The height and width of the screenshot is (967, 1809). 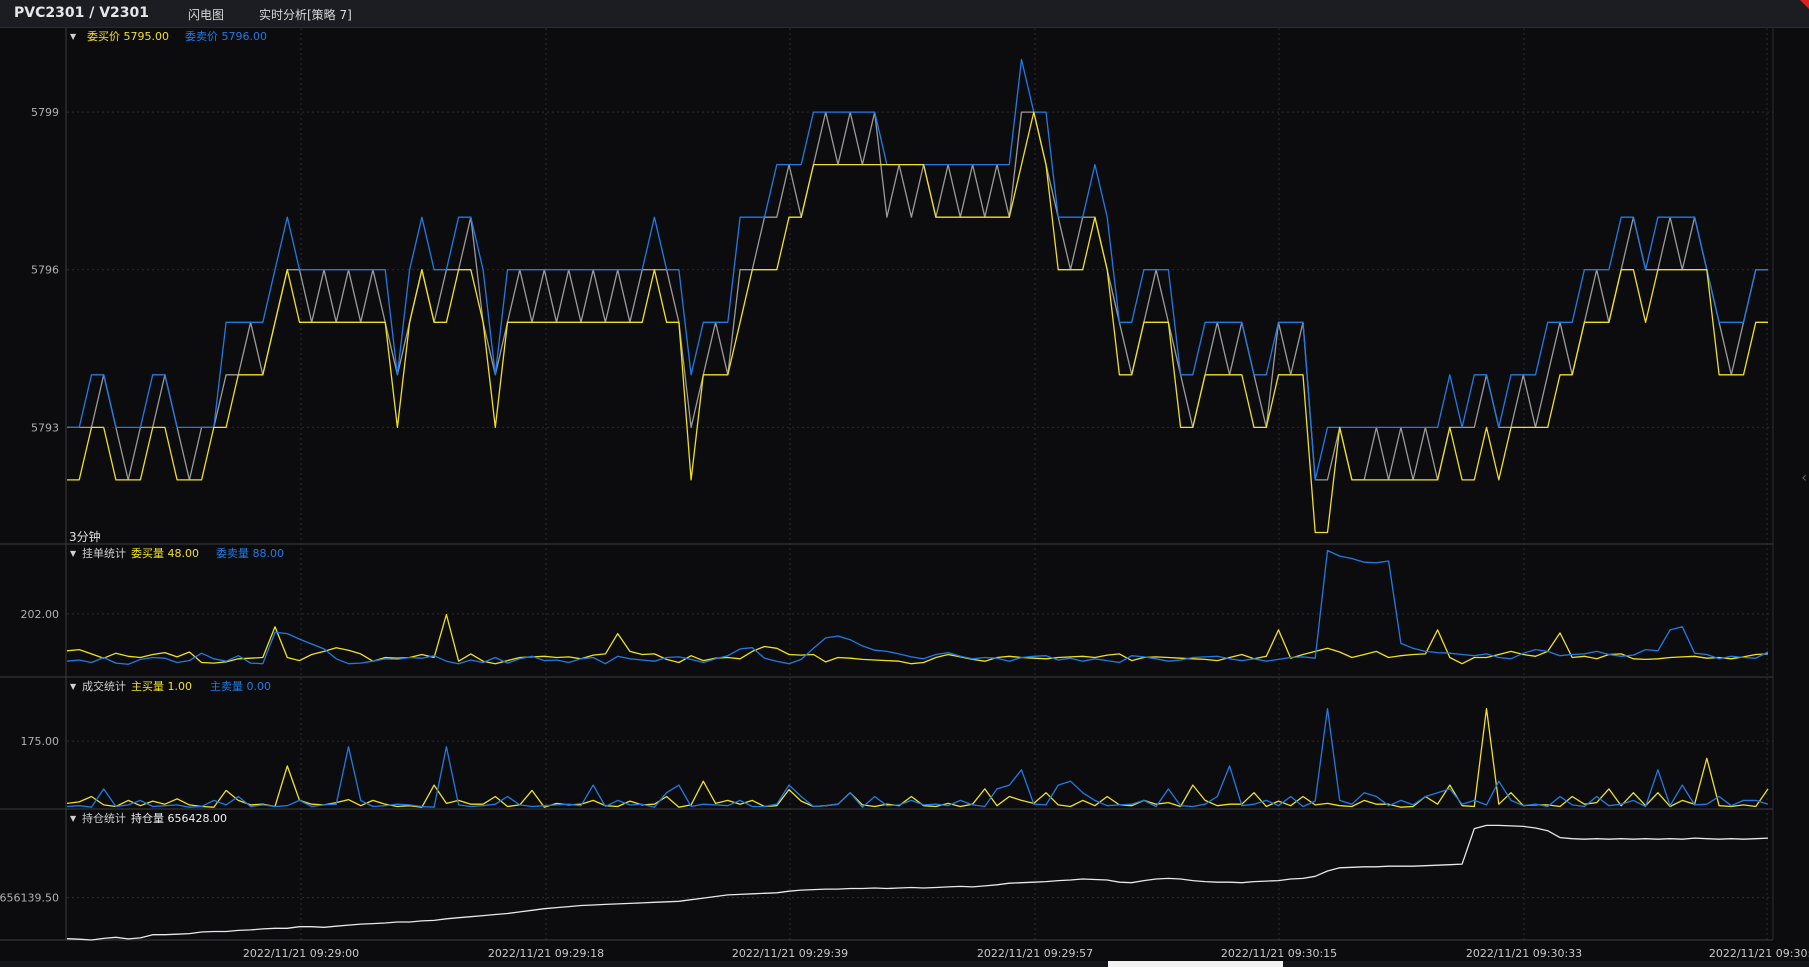 I want to click on x-tick-label: 2022/11/21 09:29:39, so click(x=790, y=953).